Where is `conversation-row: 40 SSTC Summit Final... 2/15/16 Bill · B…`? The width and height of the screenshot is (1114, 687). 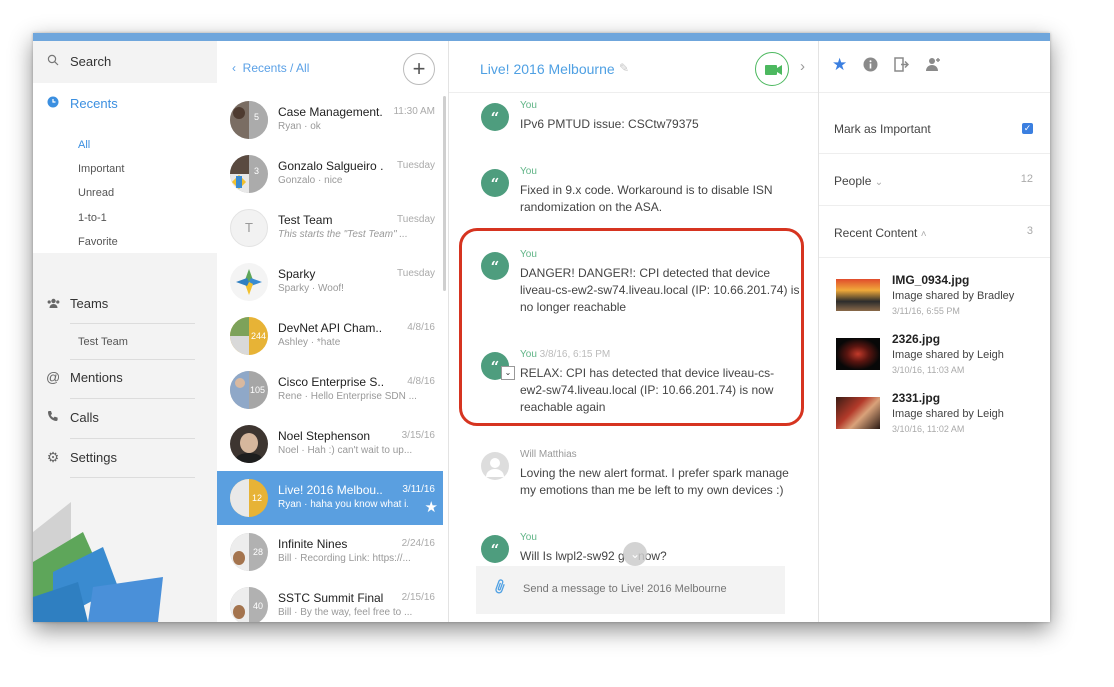 conversation-row: 40 SSTC Summit Final... 2/15/16 Bill · B… is located at coordinates (330, 600).